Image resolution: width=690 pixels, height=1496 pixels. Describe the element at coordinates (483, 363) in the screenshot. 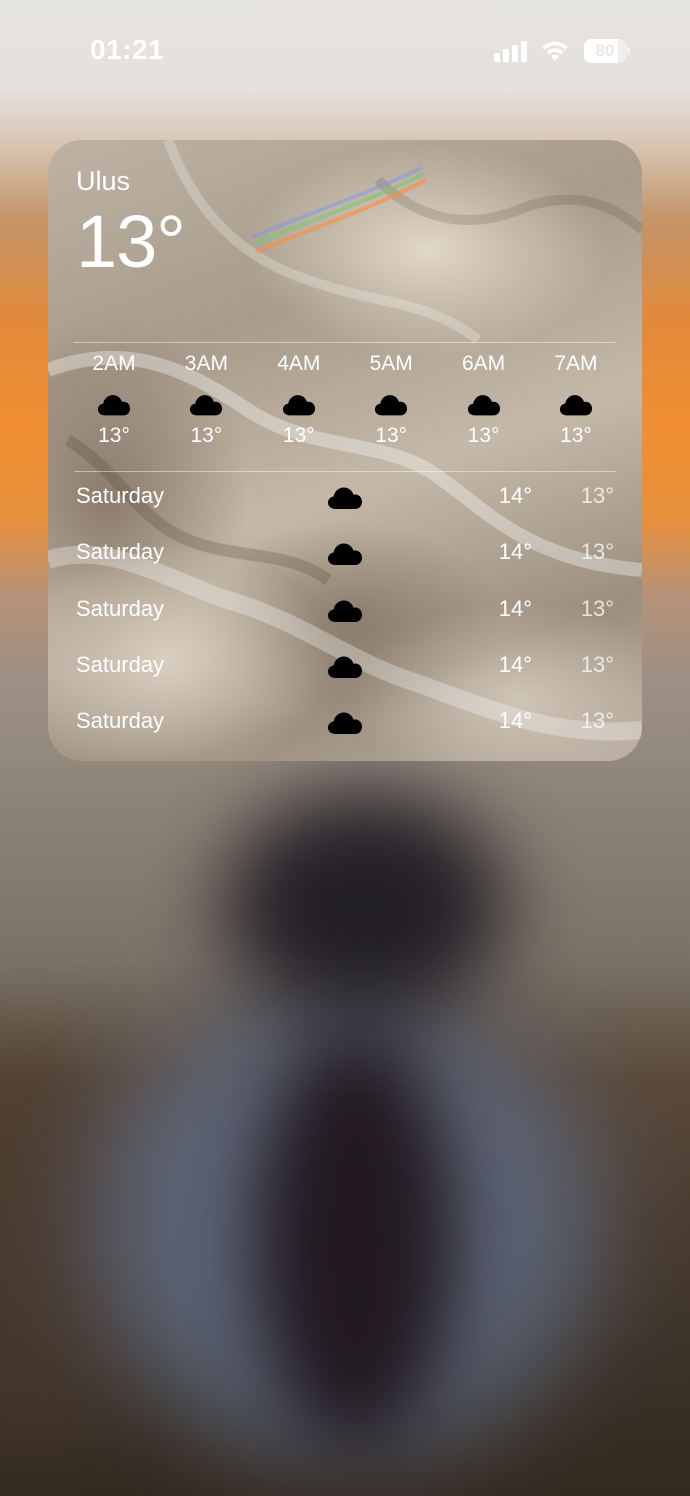

I see `hour-label: 6AM` at that location.